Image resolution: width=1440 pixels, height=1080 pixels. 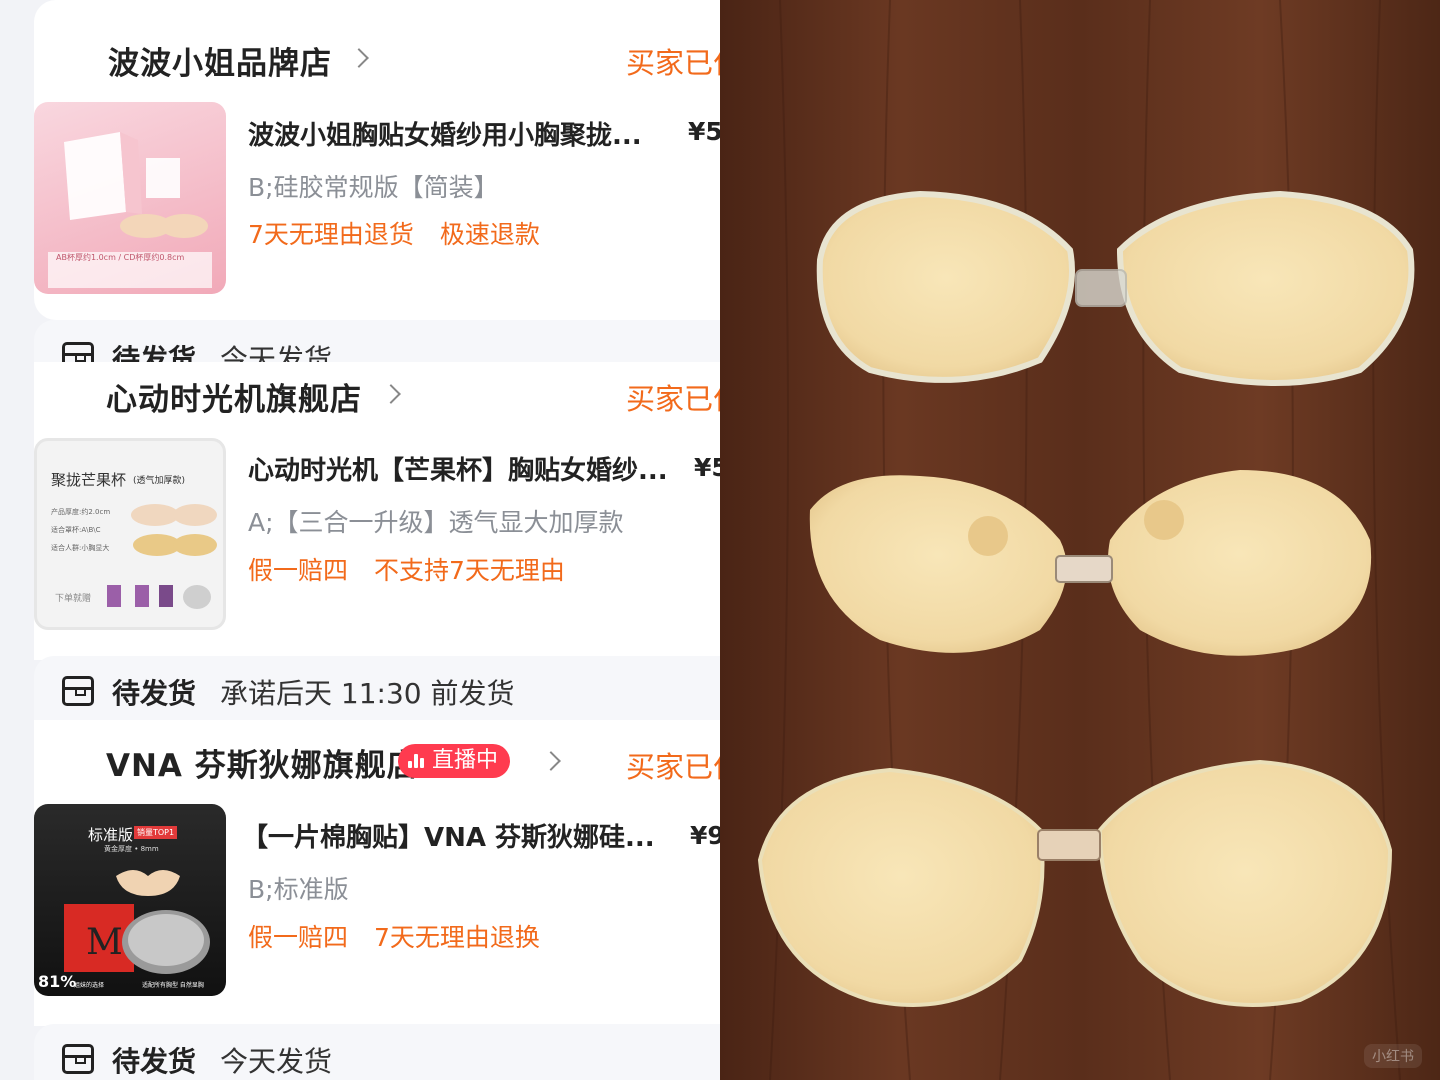 What do you see at coordinates (331, 234) in the screenshot?
I see `service-tag: 7天无理由退货` at bounding box center [331, 234].